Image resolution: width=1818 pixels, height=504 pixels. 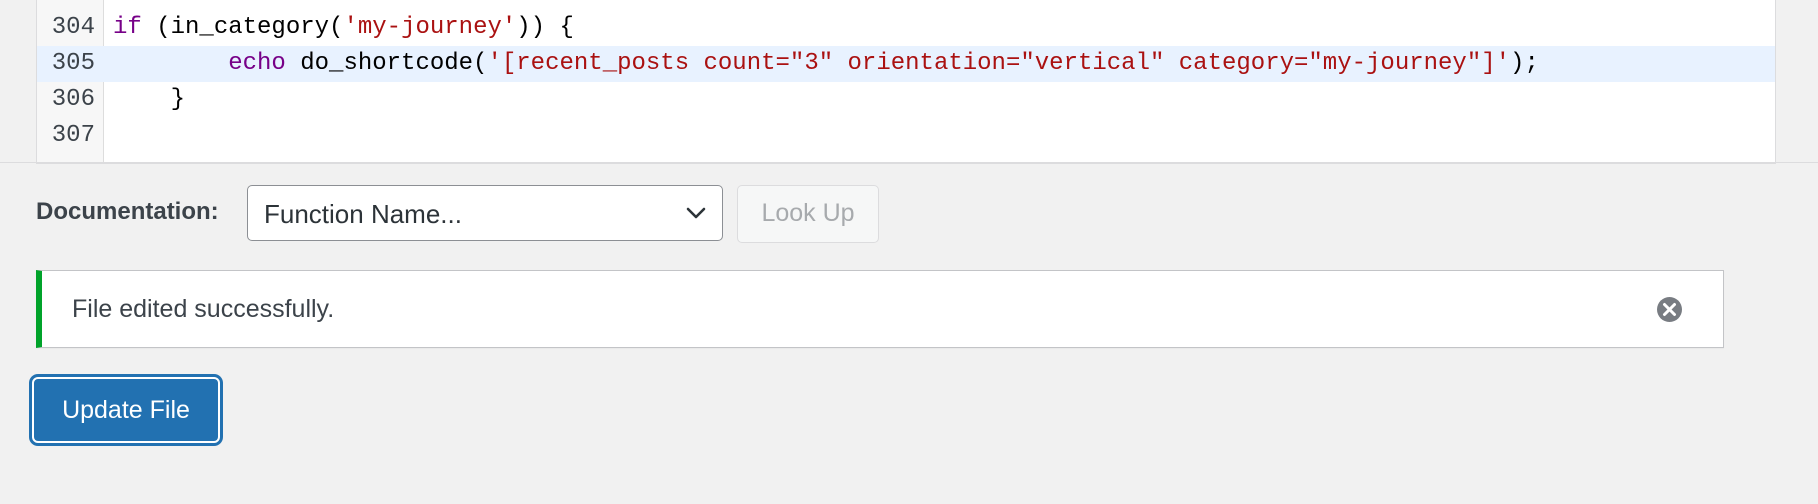 What do you see at coordinates (430, 27) in the screenshot?
I see `code-token: 'my-journey'` at bounding box center [430, 27].